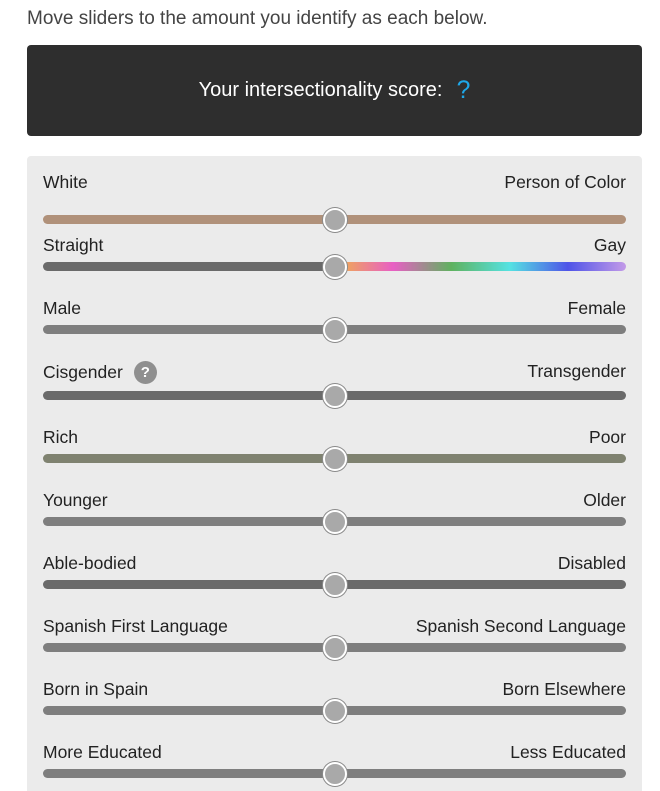 The height and width of the screenshot is (791, 660). What do you see at coordinates (576, 371) in the screenshot?
I see `slider-right-label: Transgender` at bounding box center [576, 371].